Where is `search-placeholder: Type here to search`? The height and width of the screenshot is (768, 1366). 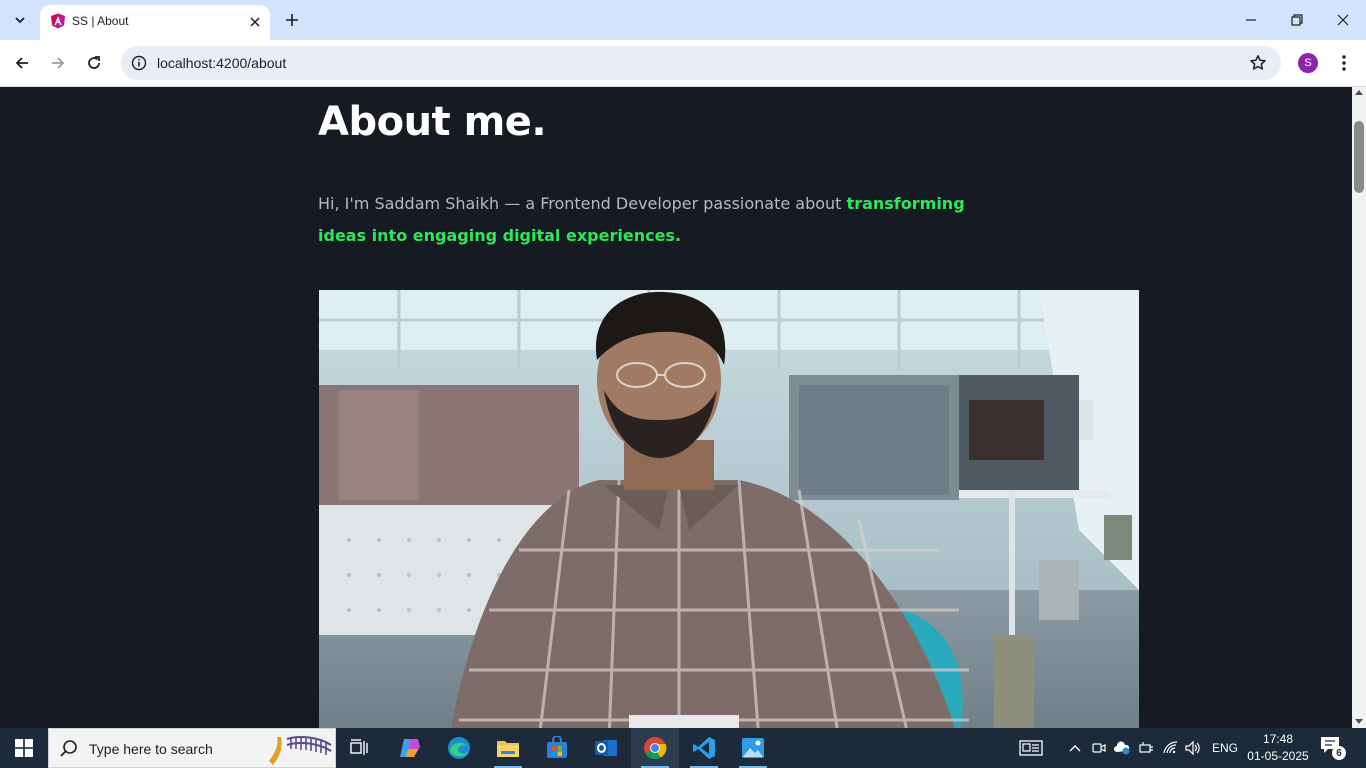
search-placeholder: Type here to search is located at coordinates (151, 749).